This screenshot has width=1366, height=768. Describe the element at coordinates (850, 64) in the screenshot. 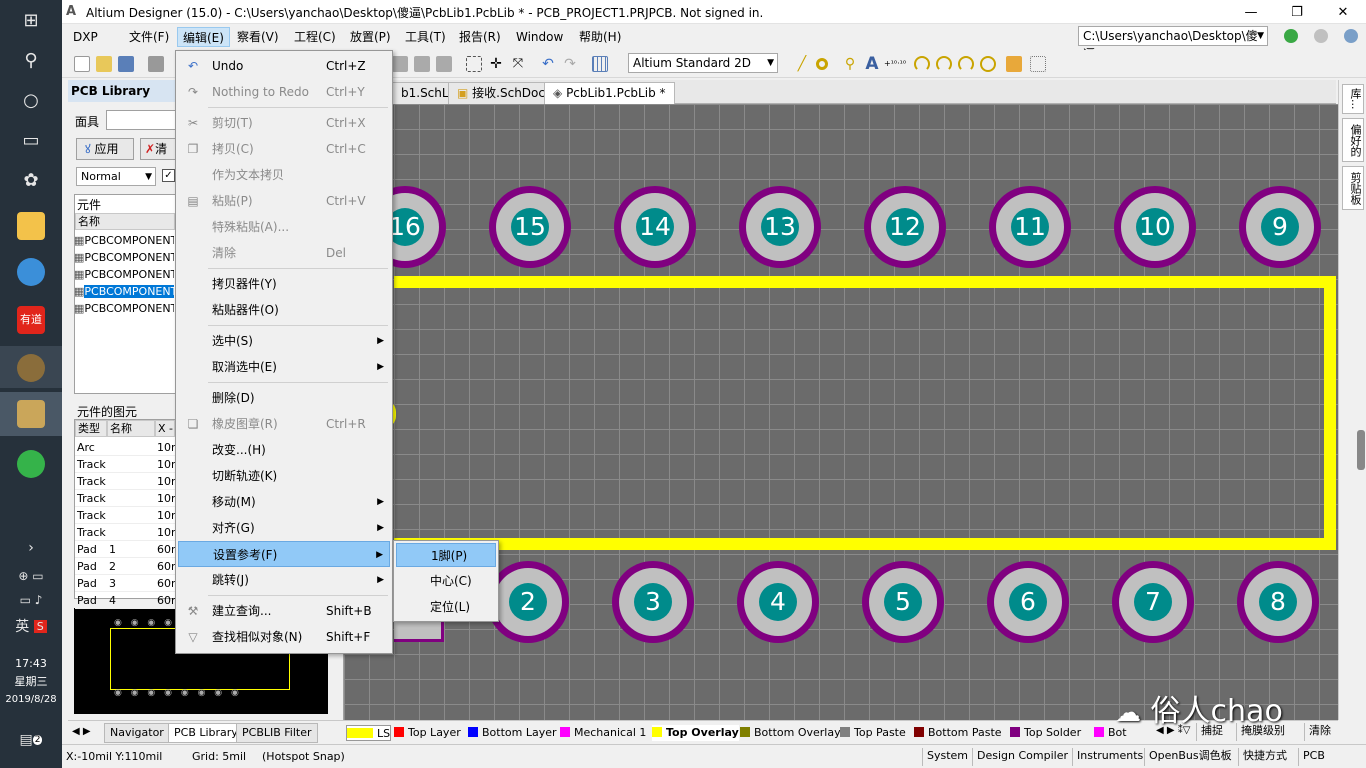

I see `via-tool-icon: ⚲` at that location.